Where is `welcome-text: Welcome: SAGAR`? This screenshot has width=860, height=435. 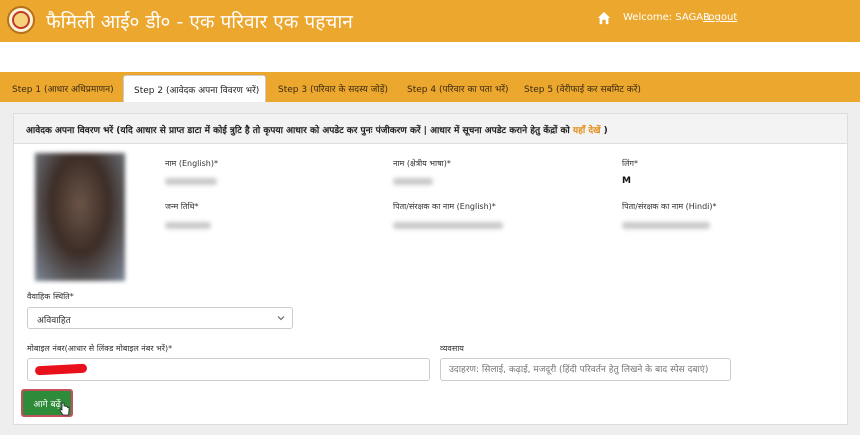 welcome-text: Welcome: SAGAR is located at coordinates (667, 17).